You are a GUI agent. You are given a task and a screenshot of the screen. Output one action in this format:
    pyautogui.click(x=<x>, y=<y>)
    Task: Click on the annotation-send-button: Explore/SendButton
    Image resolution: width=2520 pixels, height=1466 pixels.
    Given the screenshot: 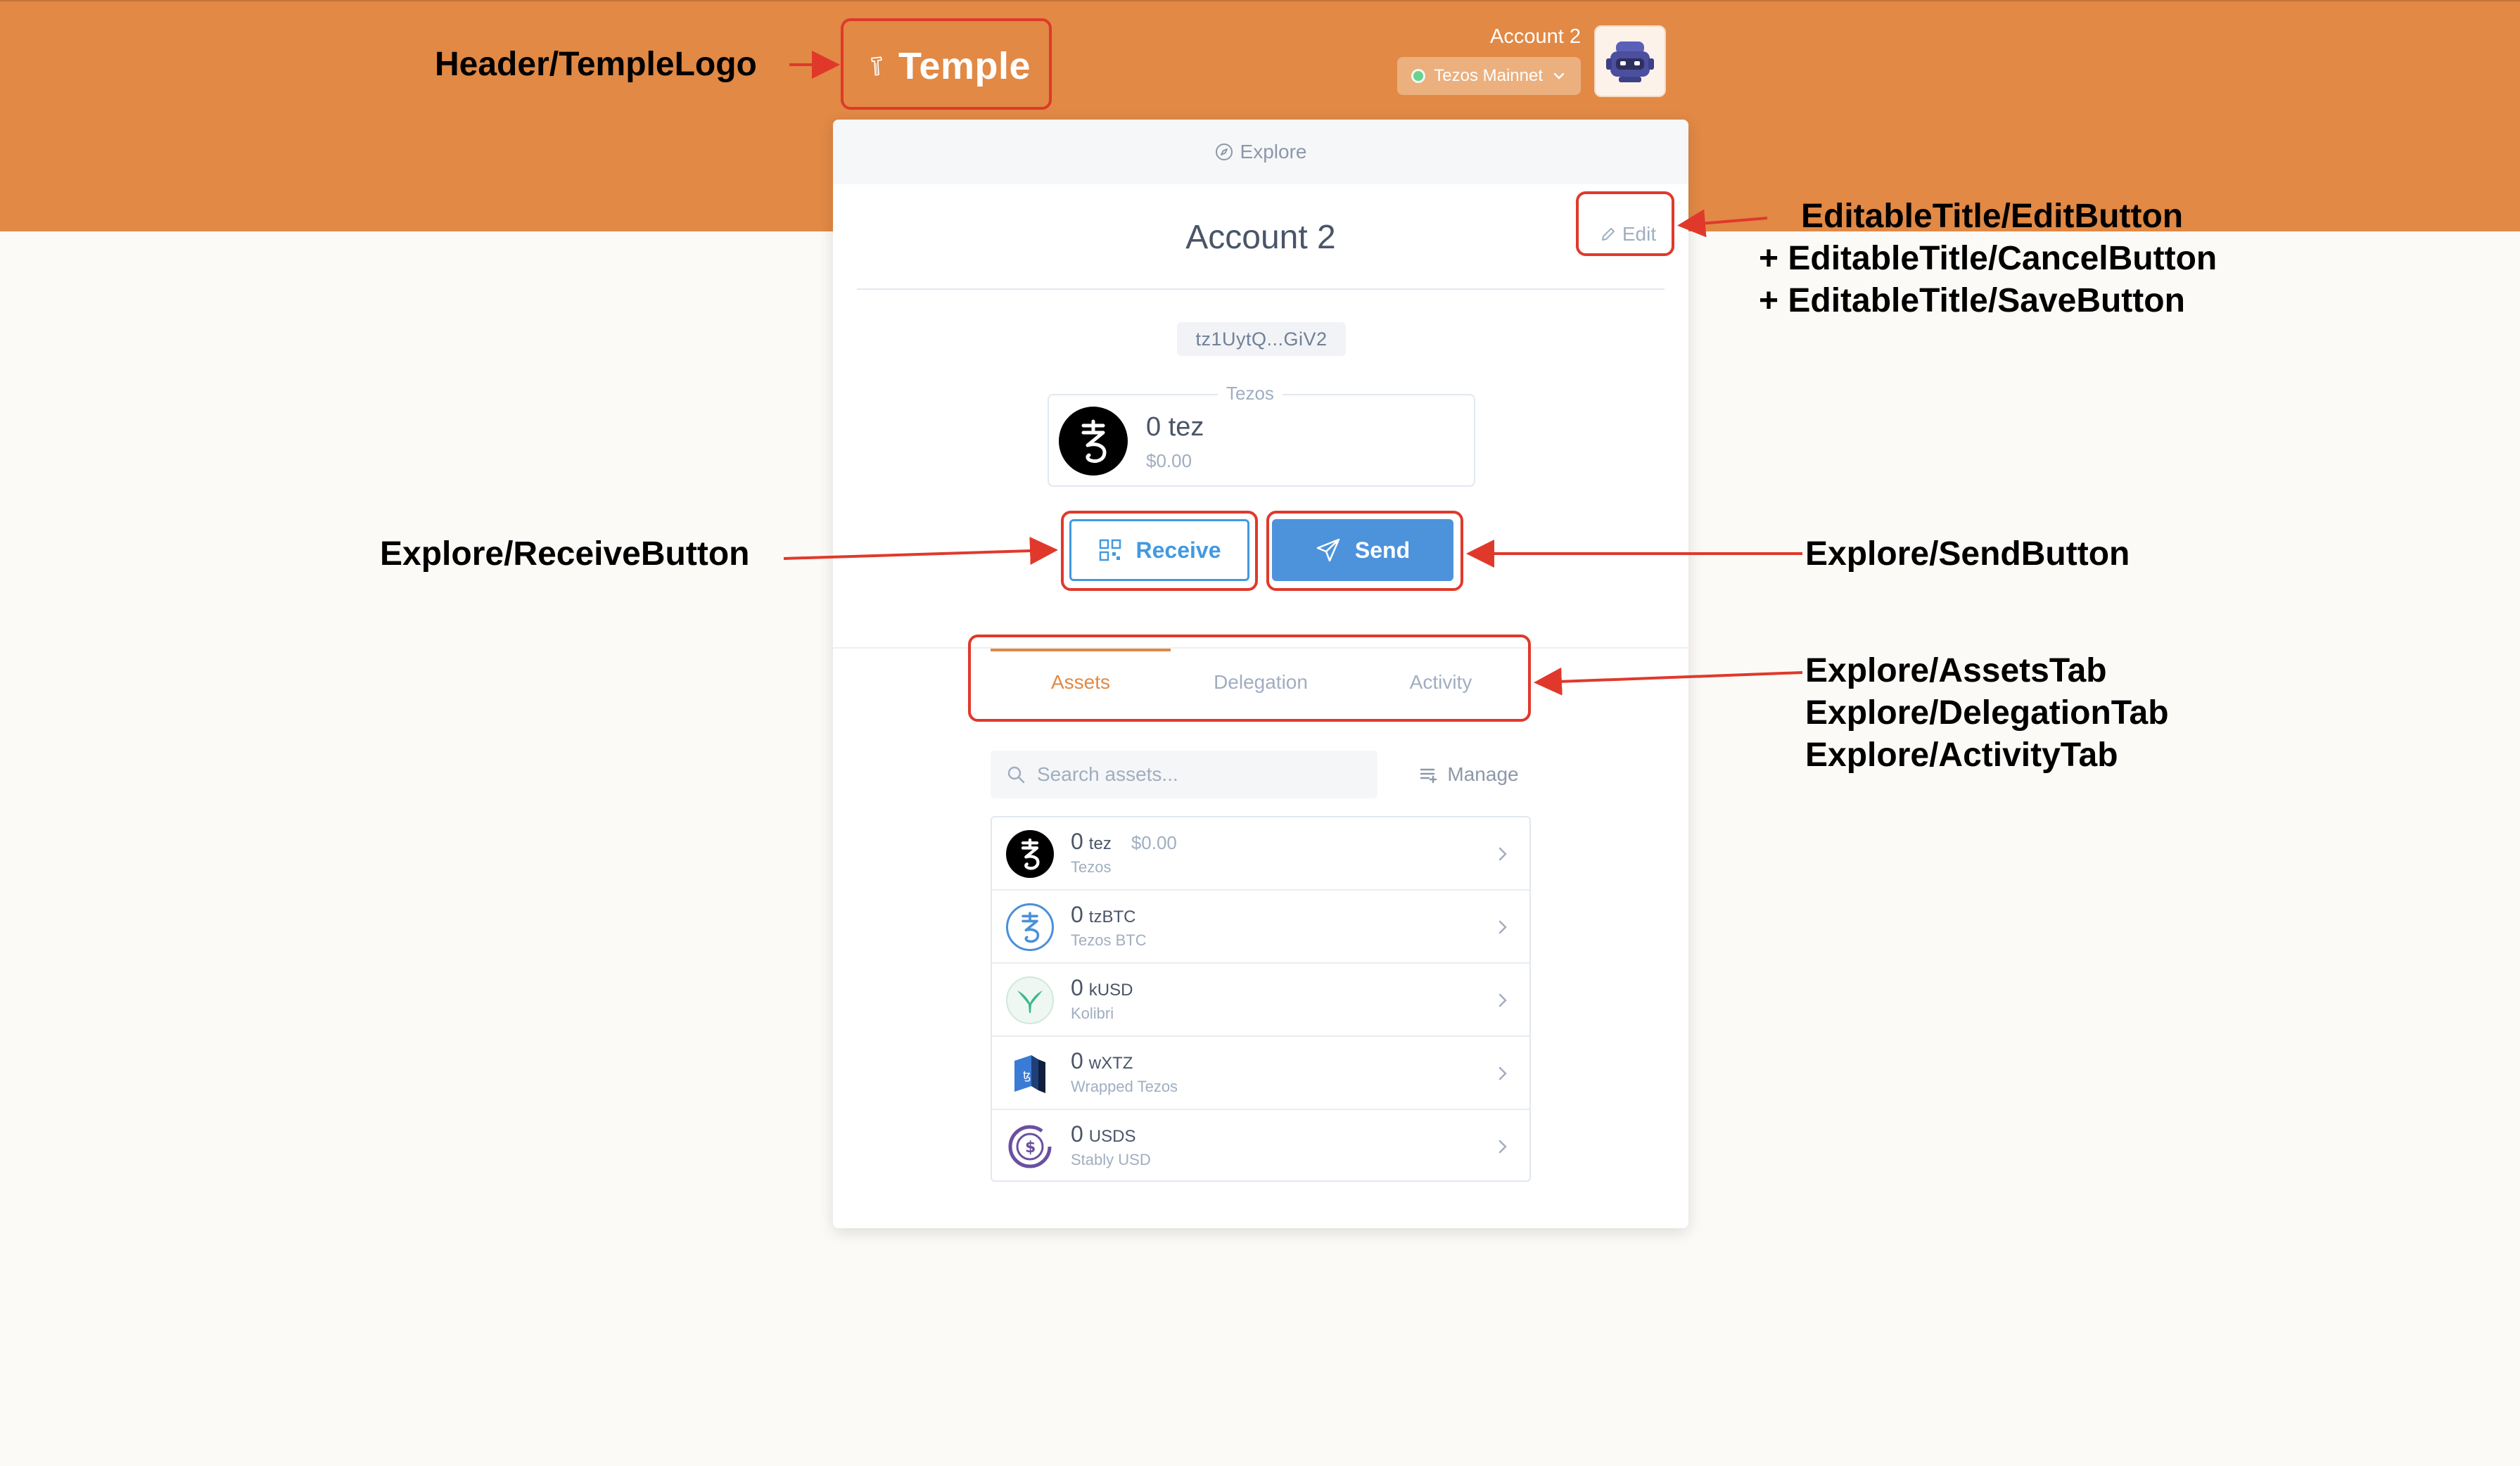 What is the action you would take?
    pyautogui.click(x=1967, y=554)
    